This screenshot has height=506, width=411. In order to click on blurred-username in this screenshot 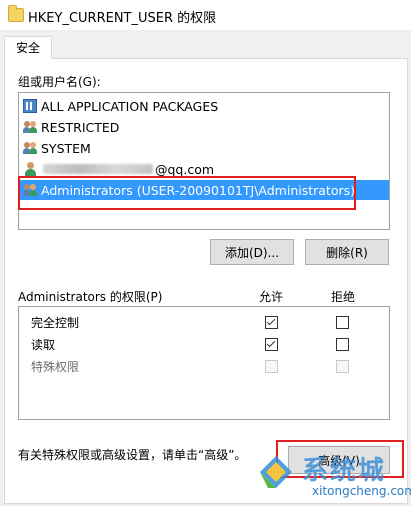, I will do `click(98, 169)`.